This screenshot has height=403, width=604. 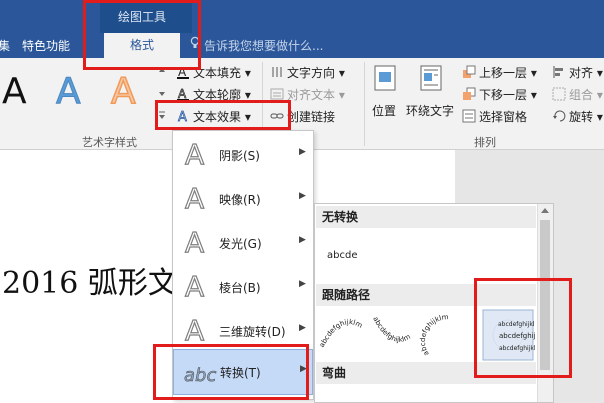 What do you see at coordinates (5, 45) in the screenshot?
I see `tab-partial: 集` at bounding box center [5, 45].